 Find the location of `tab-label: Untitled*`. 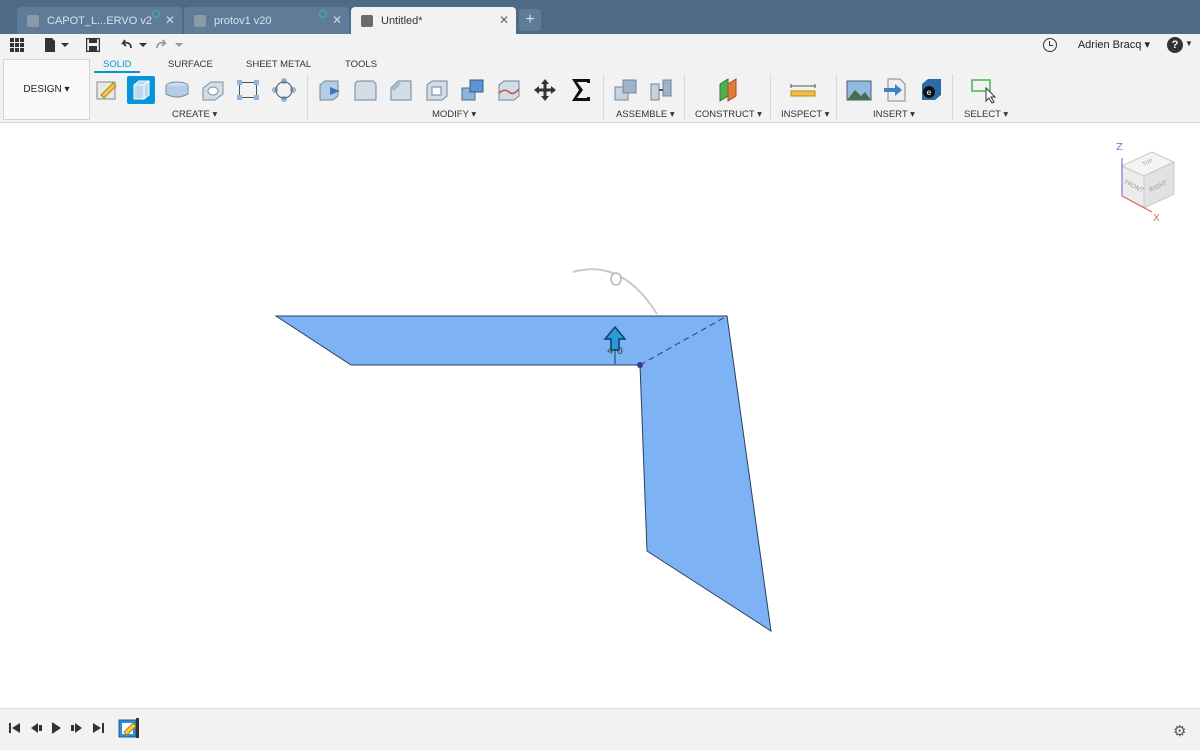

tab-label: Untitled* is located at coordinates (402, 20).